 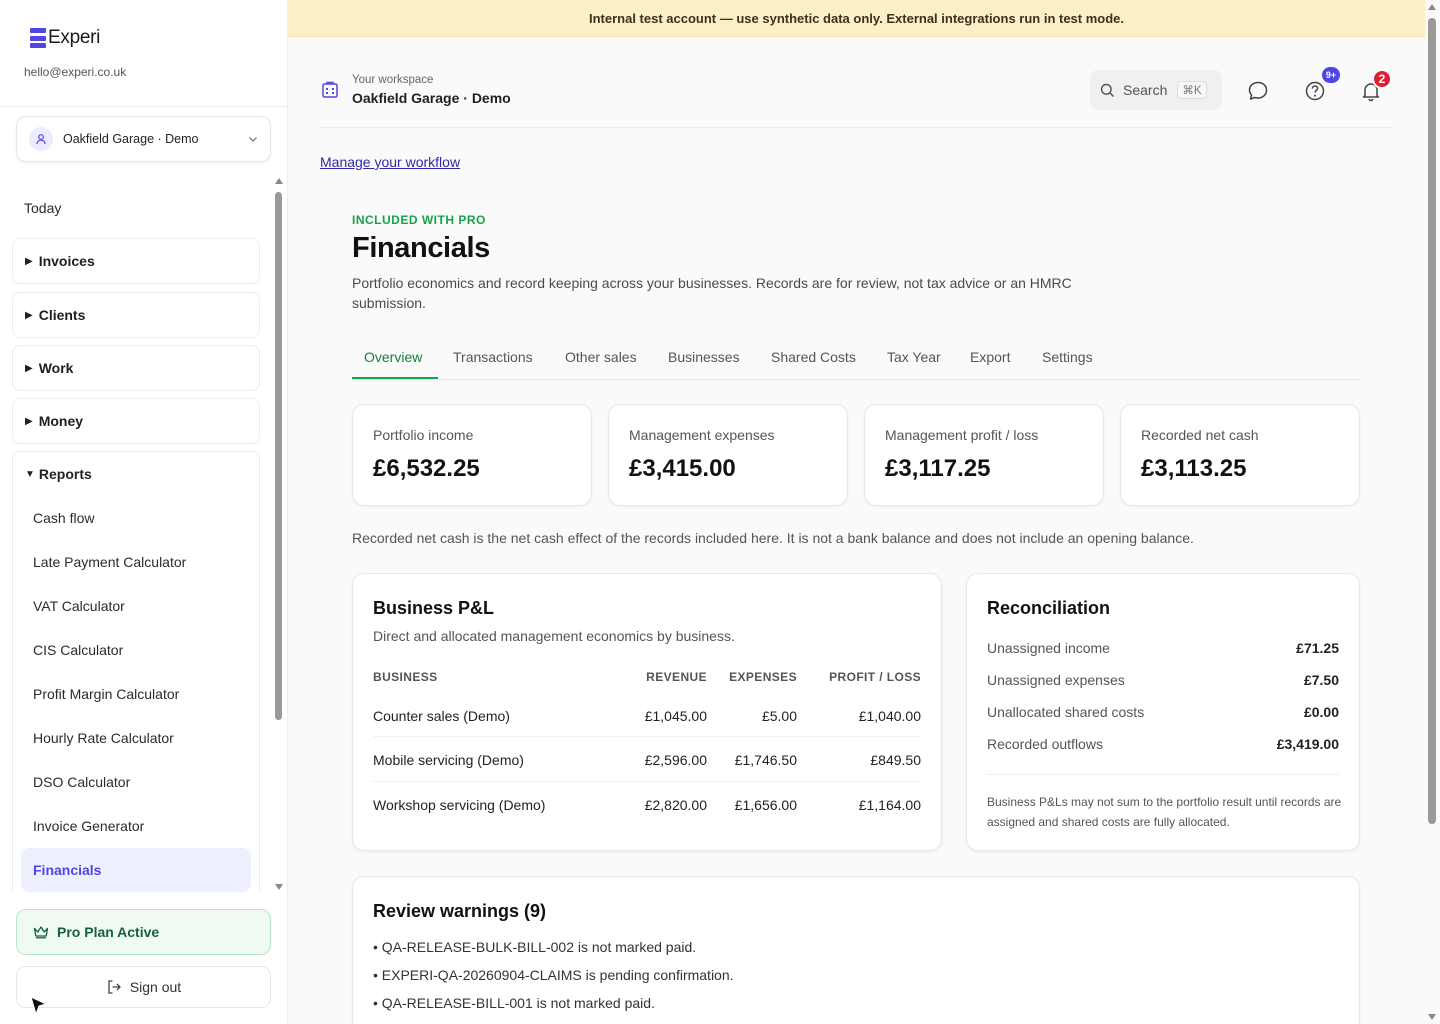 What do you see at coordinates (675, 805) in the screenshot?
I see `cell-revenue: £2,820.00` at bounding box center [675, 805].